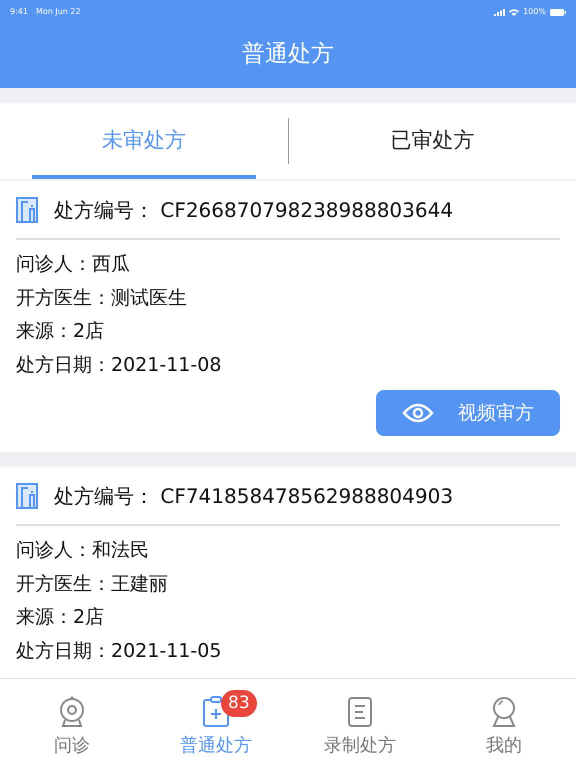  I want to click on tab-bar-item: 问诊, so click(72, 723).